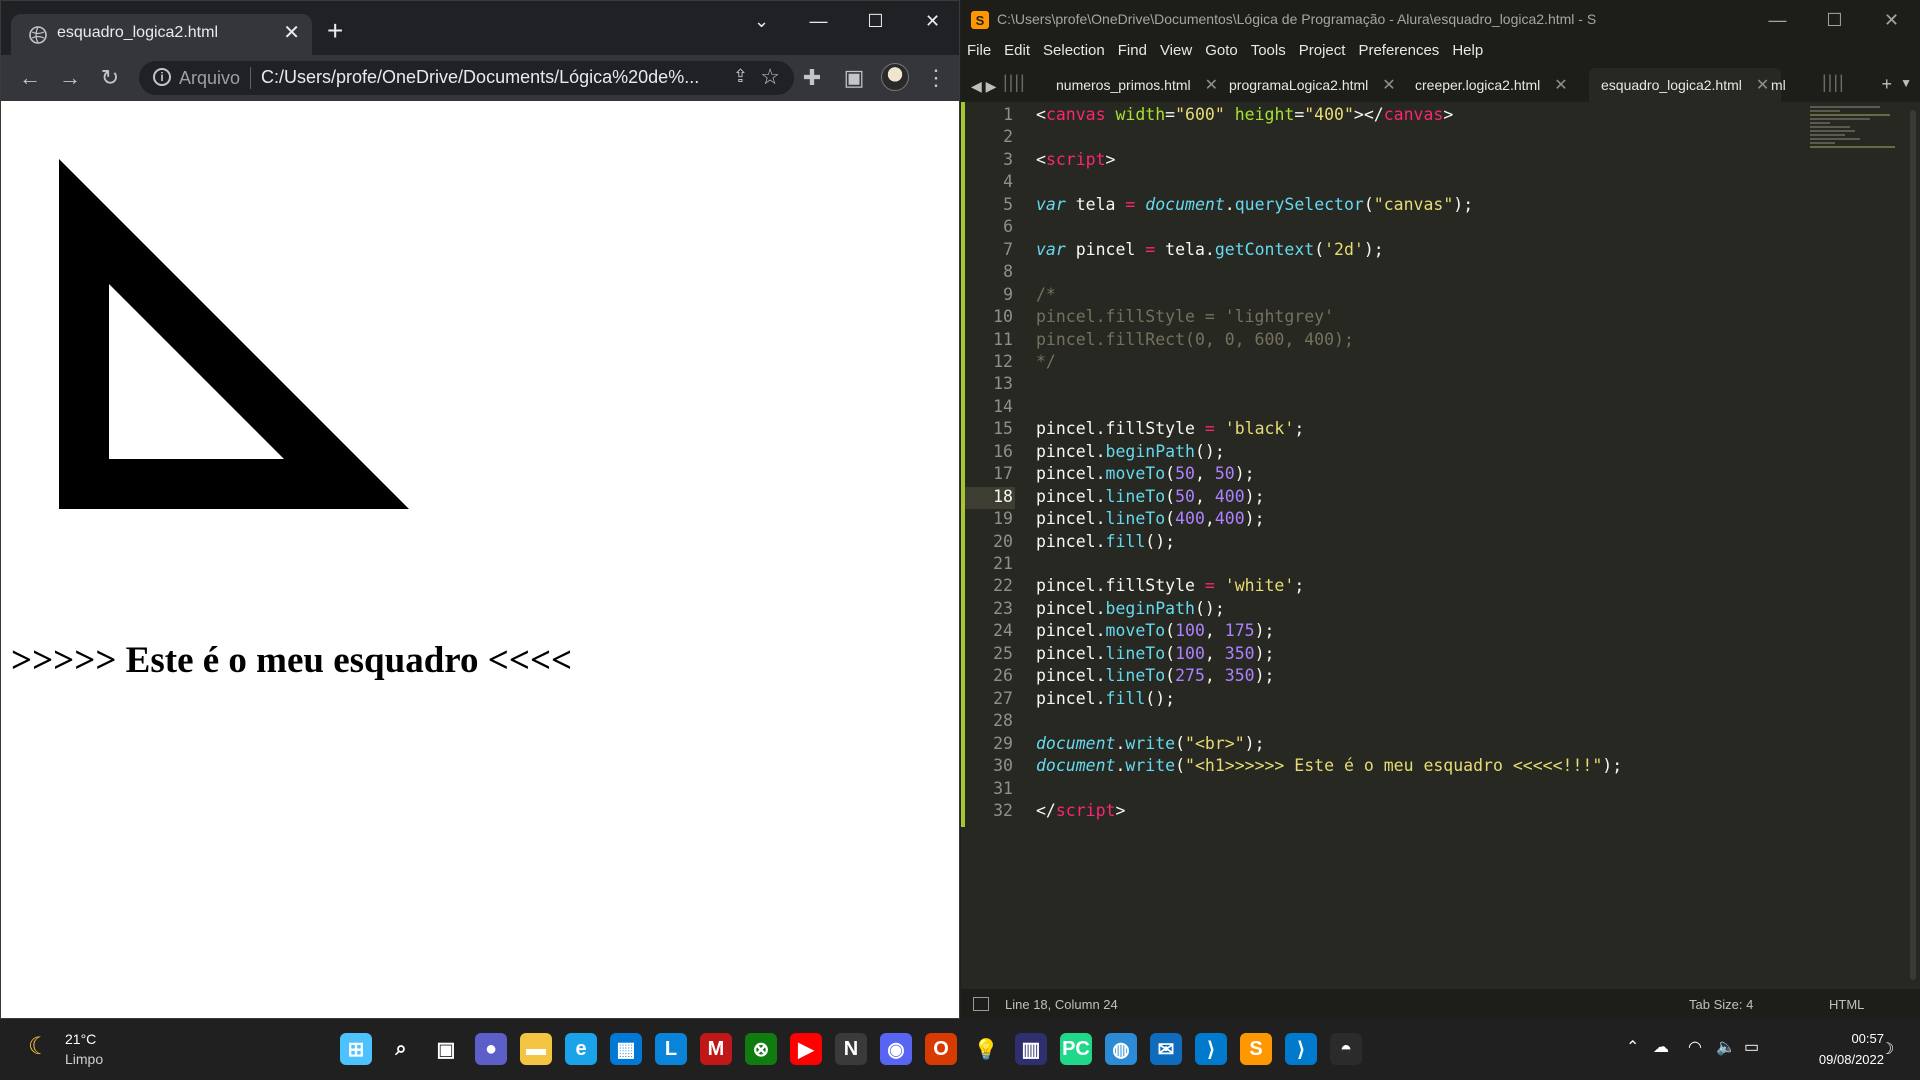 The image size is (1920, 1080). Describe the element at coordinates (1046, 810) in the screenshot. I see `code-token: </` at that location.